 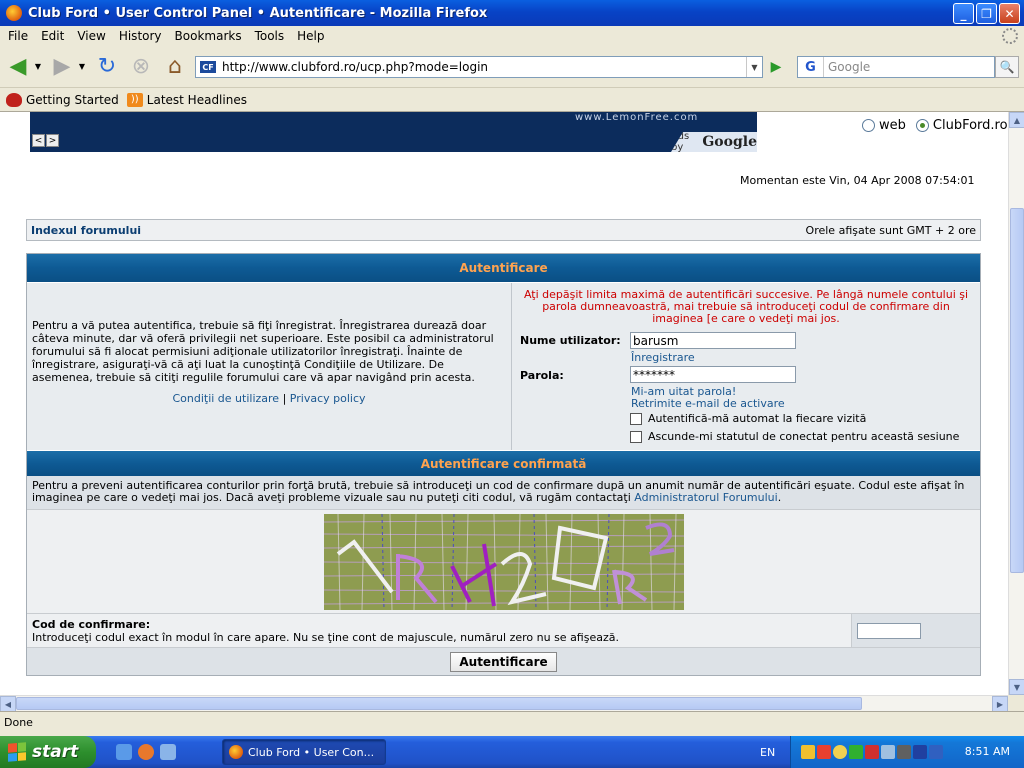 What do you see at coordinates (636, 436) in the screenshot?
I see `hide-status-checkbox` at bounding box center [636, 436].